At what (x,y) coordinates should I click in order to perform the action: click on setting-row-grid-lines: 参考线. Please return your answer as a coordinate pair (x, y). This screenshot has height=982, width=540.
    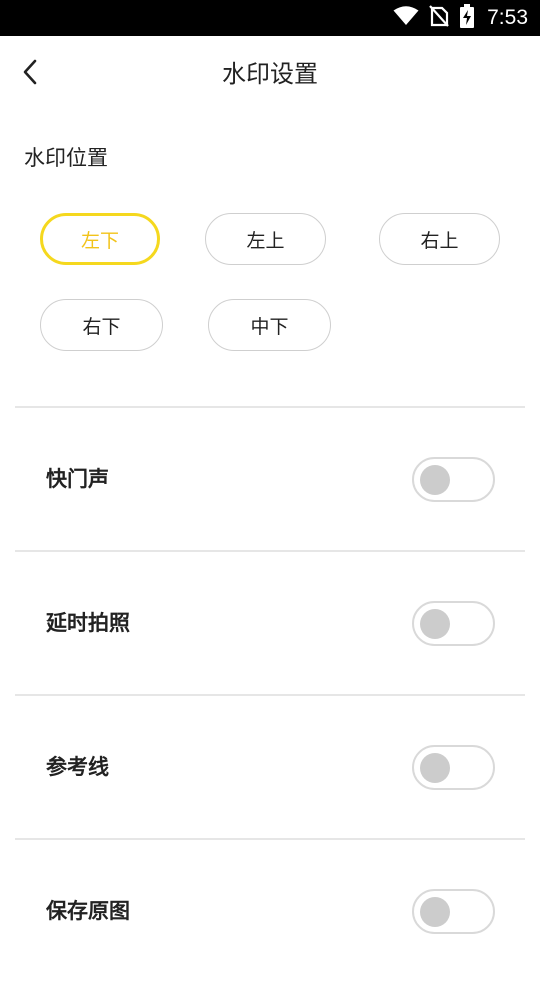
    Looking at the image, I should click on (270, 767).